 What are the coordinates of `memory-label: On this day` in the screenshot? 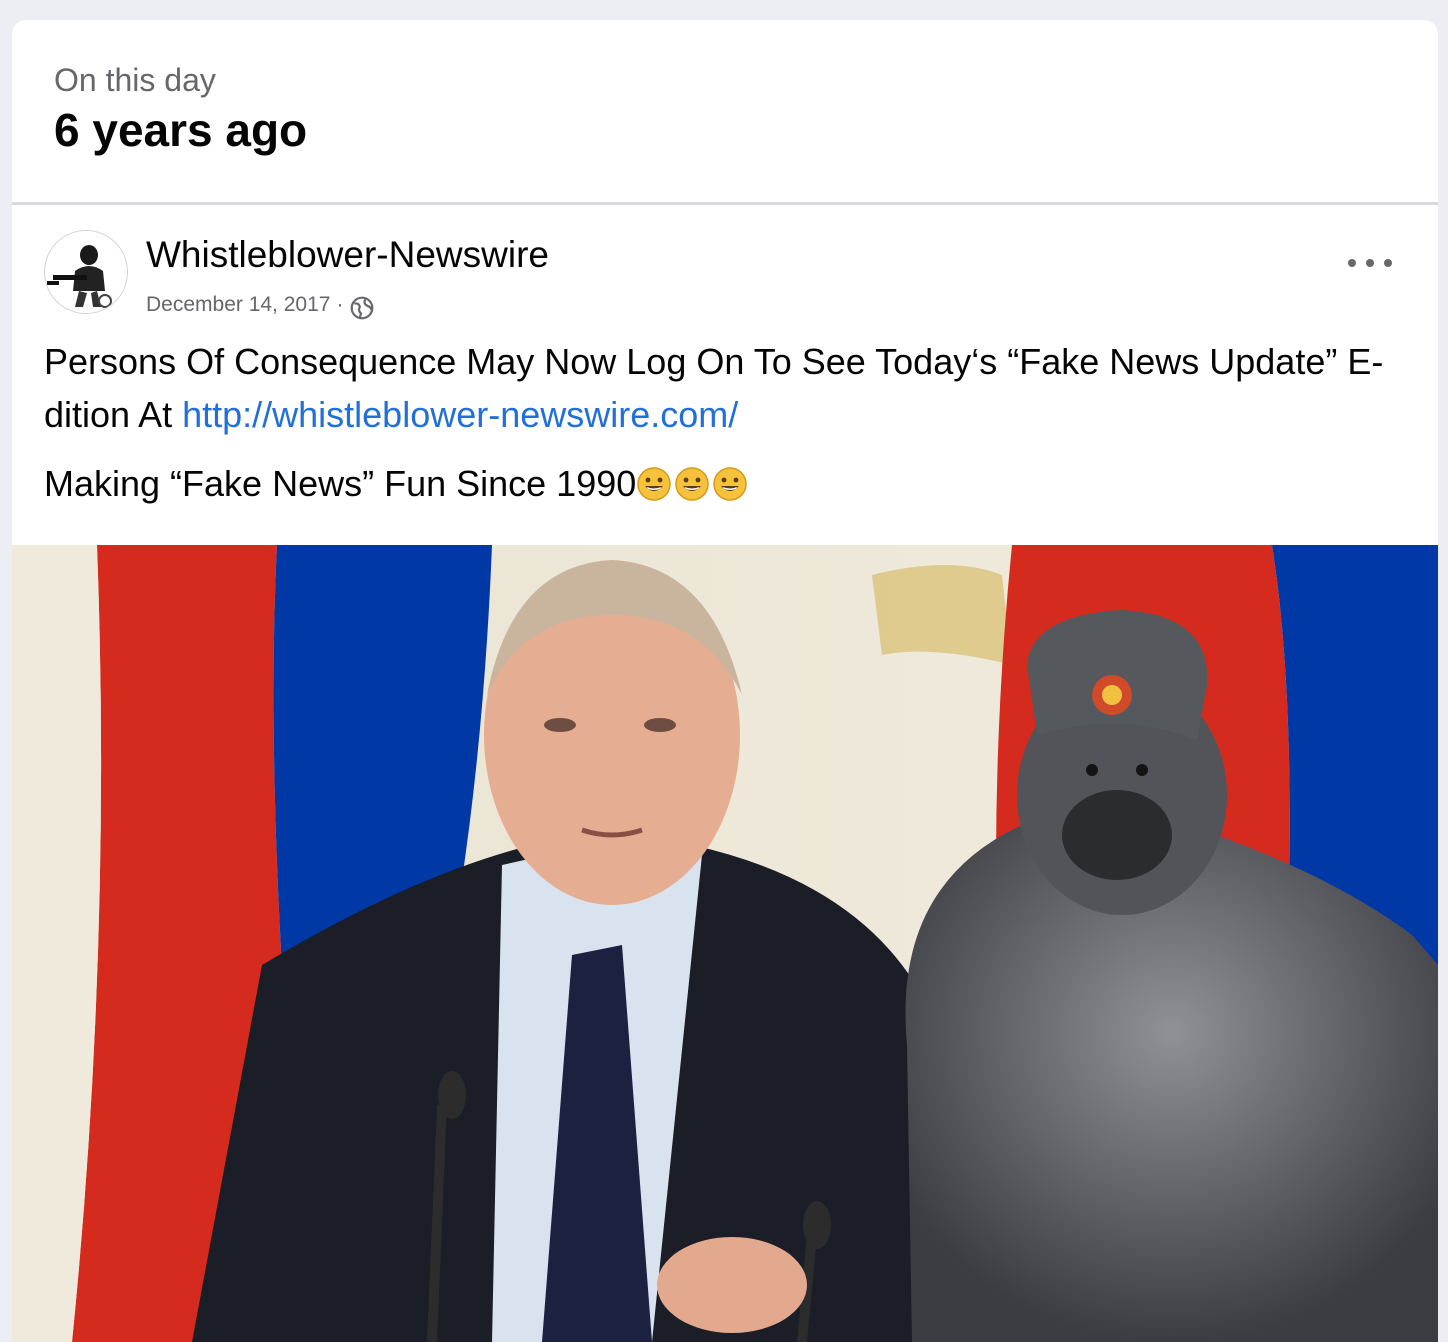 It's located at (135, 80).